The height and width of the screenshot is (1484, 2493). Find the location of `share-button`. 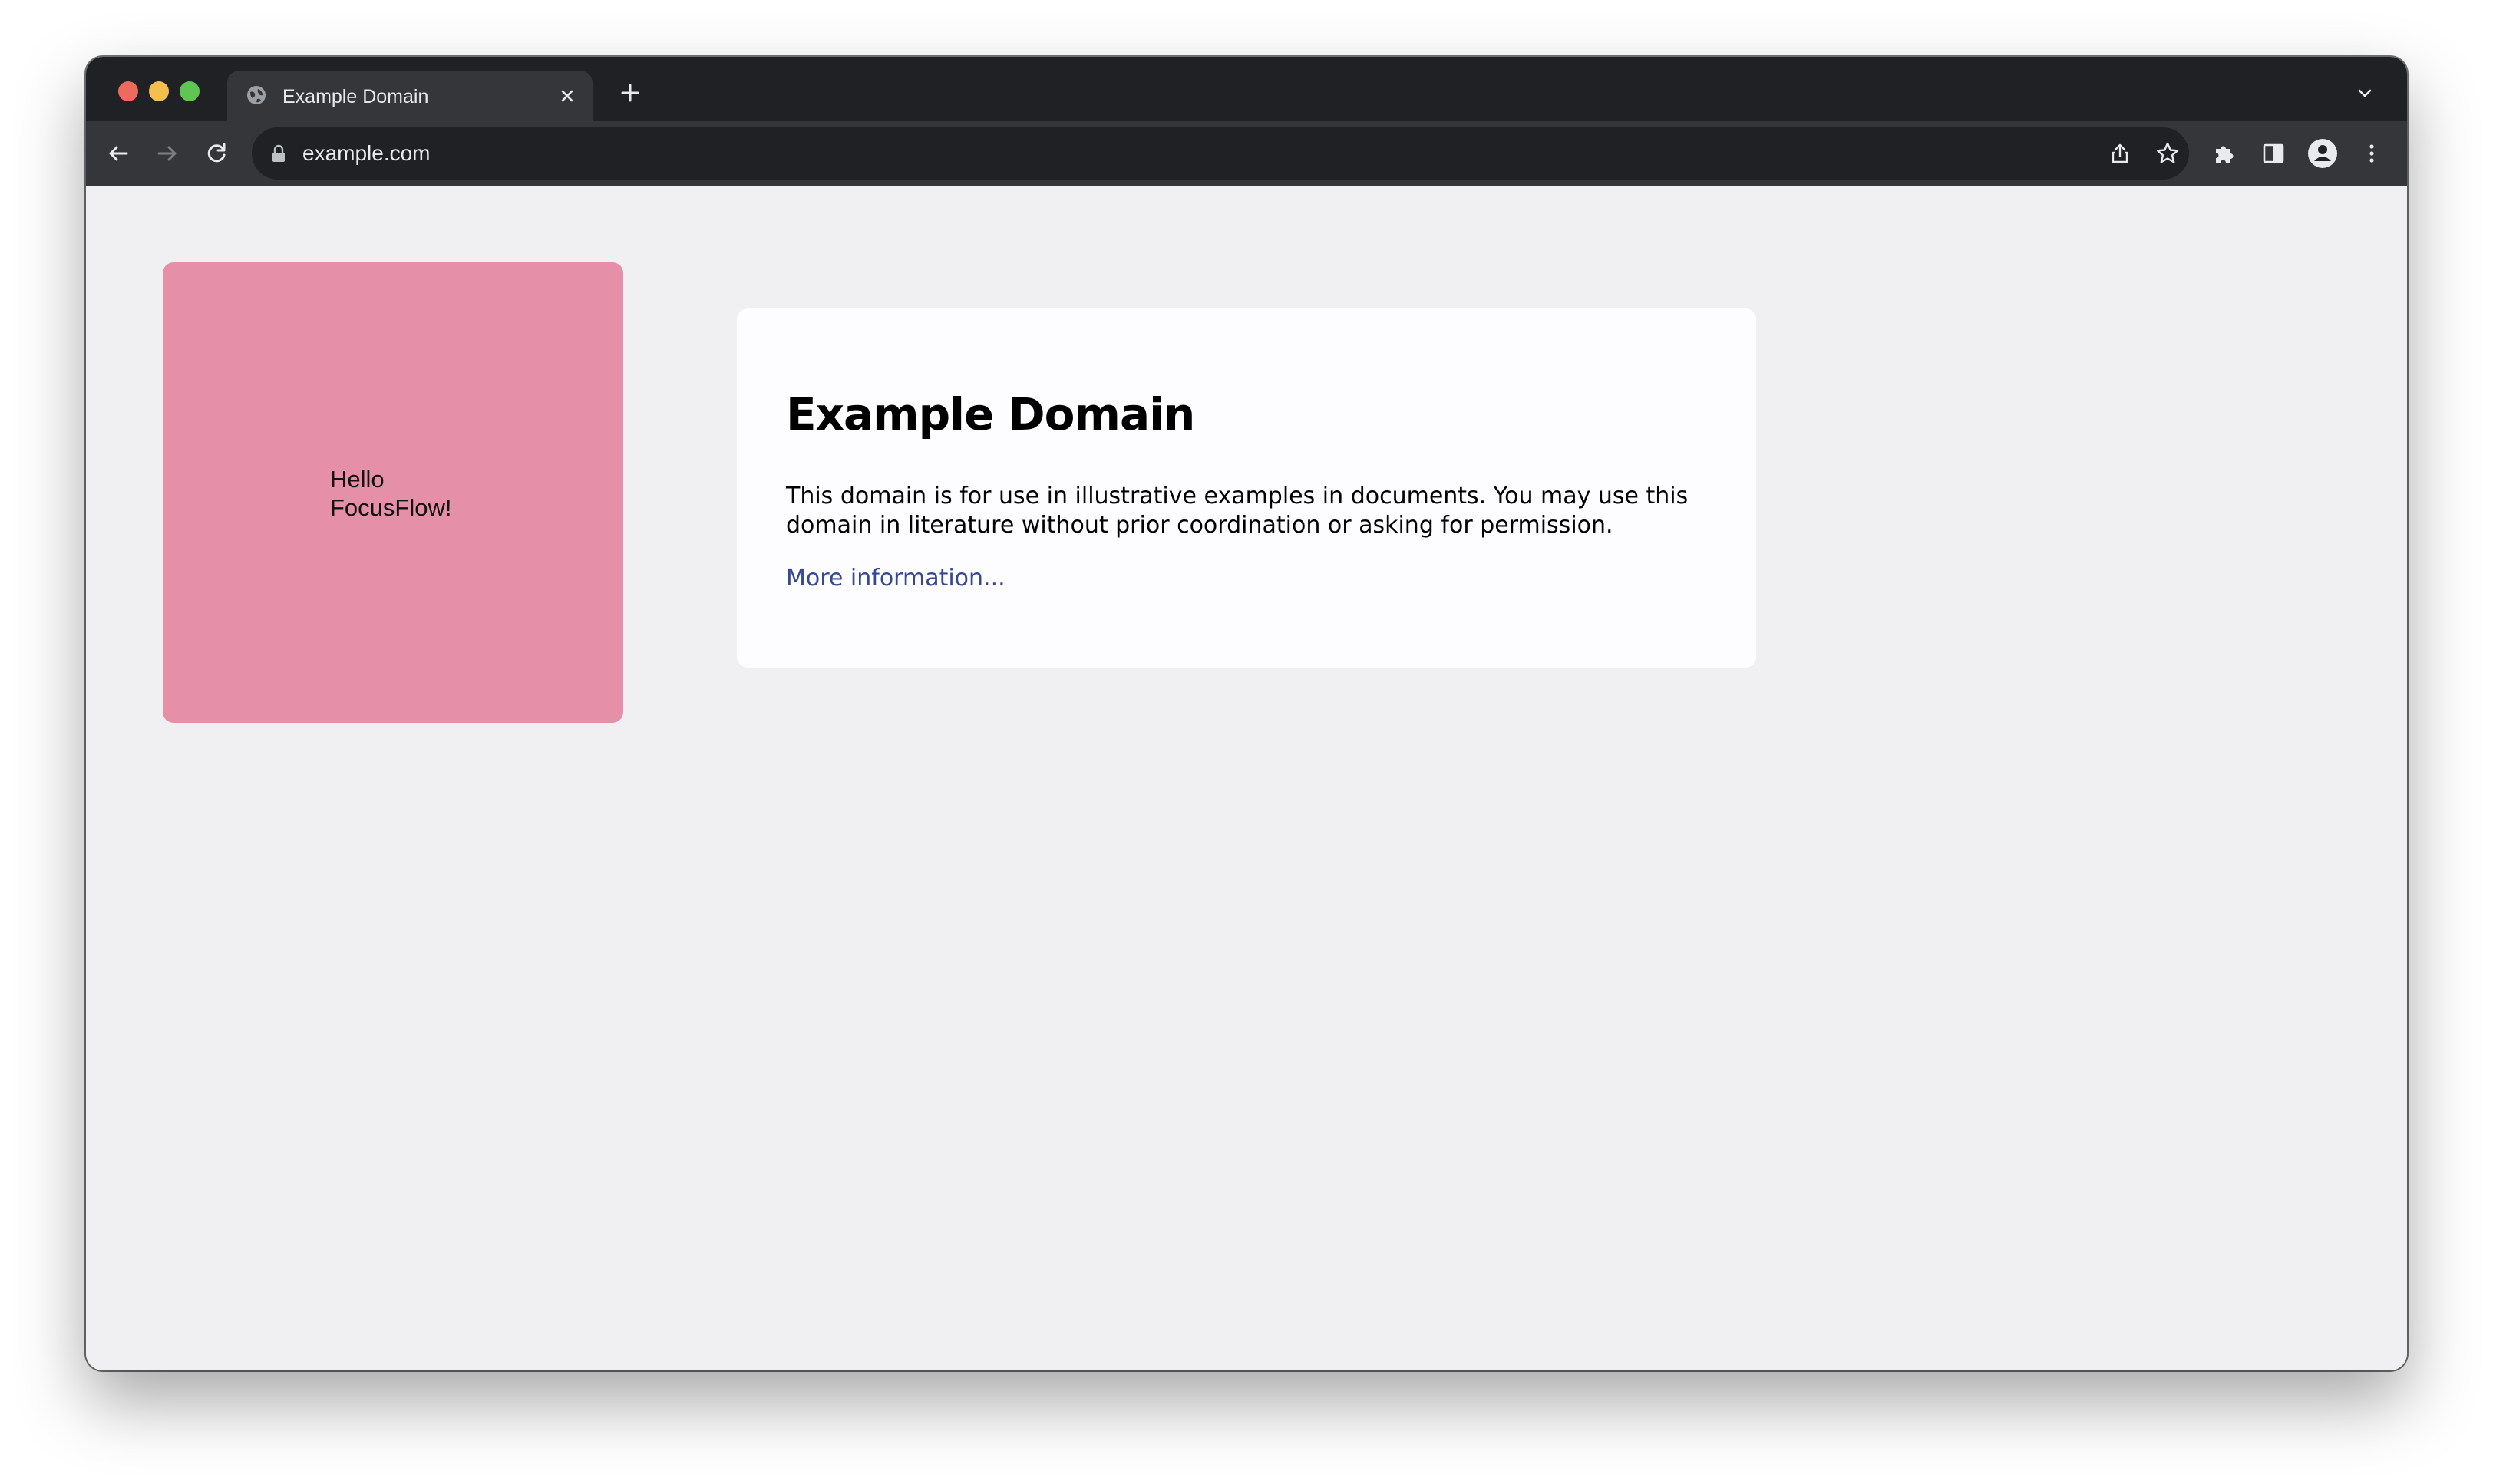

share-button is located at coordinates (2120, 153).